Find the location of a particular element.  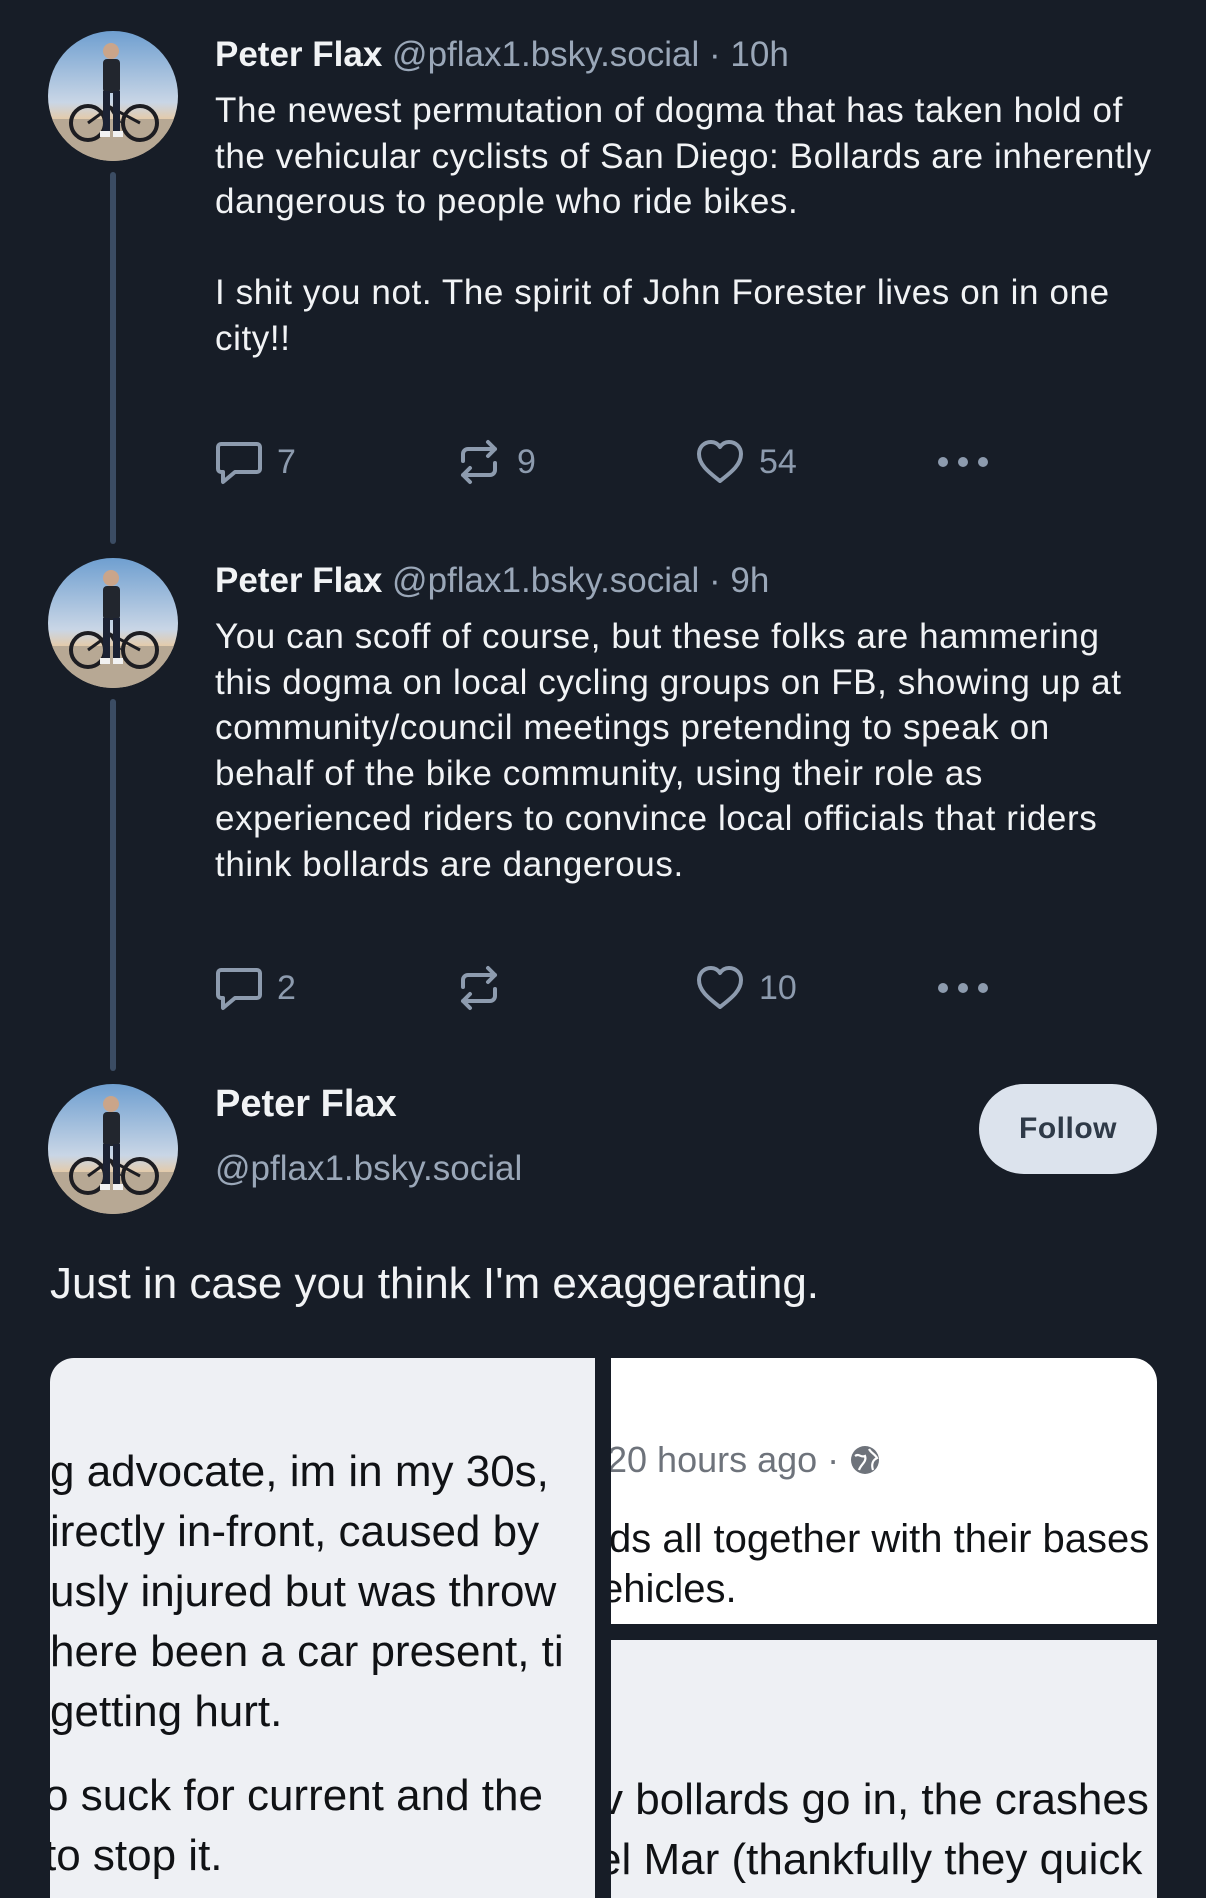

image-text-line: ds all together with their bases is located at coordinates (880, 1539).